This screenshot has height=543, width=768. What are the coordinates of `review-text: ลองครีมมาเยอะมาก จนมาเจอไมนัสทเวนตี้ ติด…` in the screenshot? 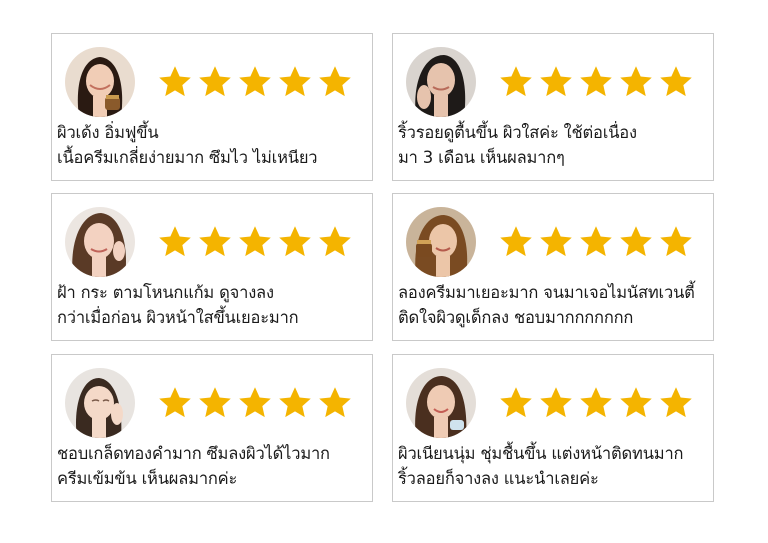 It's located at (555, 305).